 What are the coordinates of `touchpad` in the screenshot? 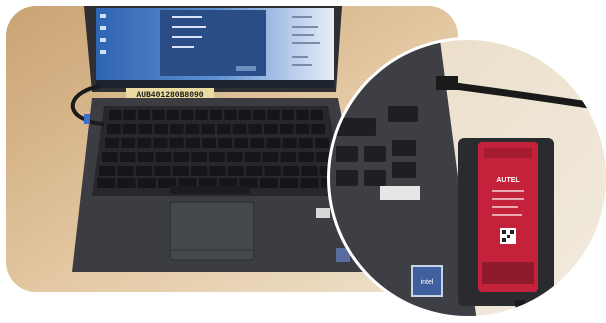 It's located at (212, 231).